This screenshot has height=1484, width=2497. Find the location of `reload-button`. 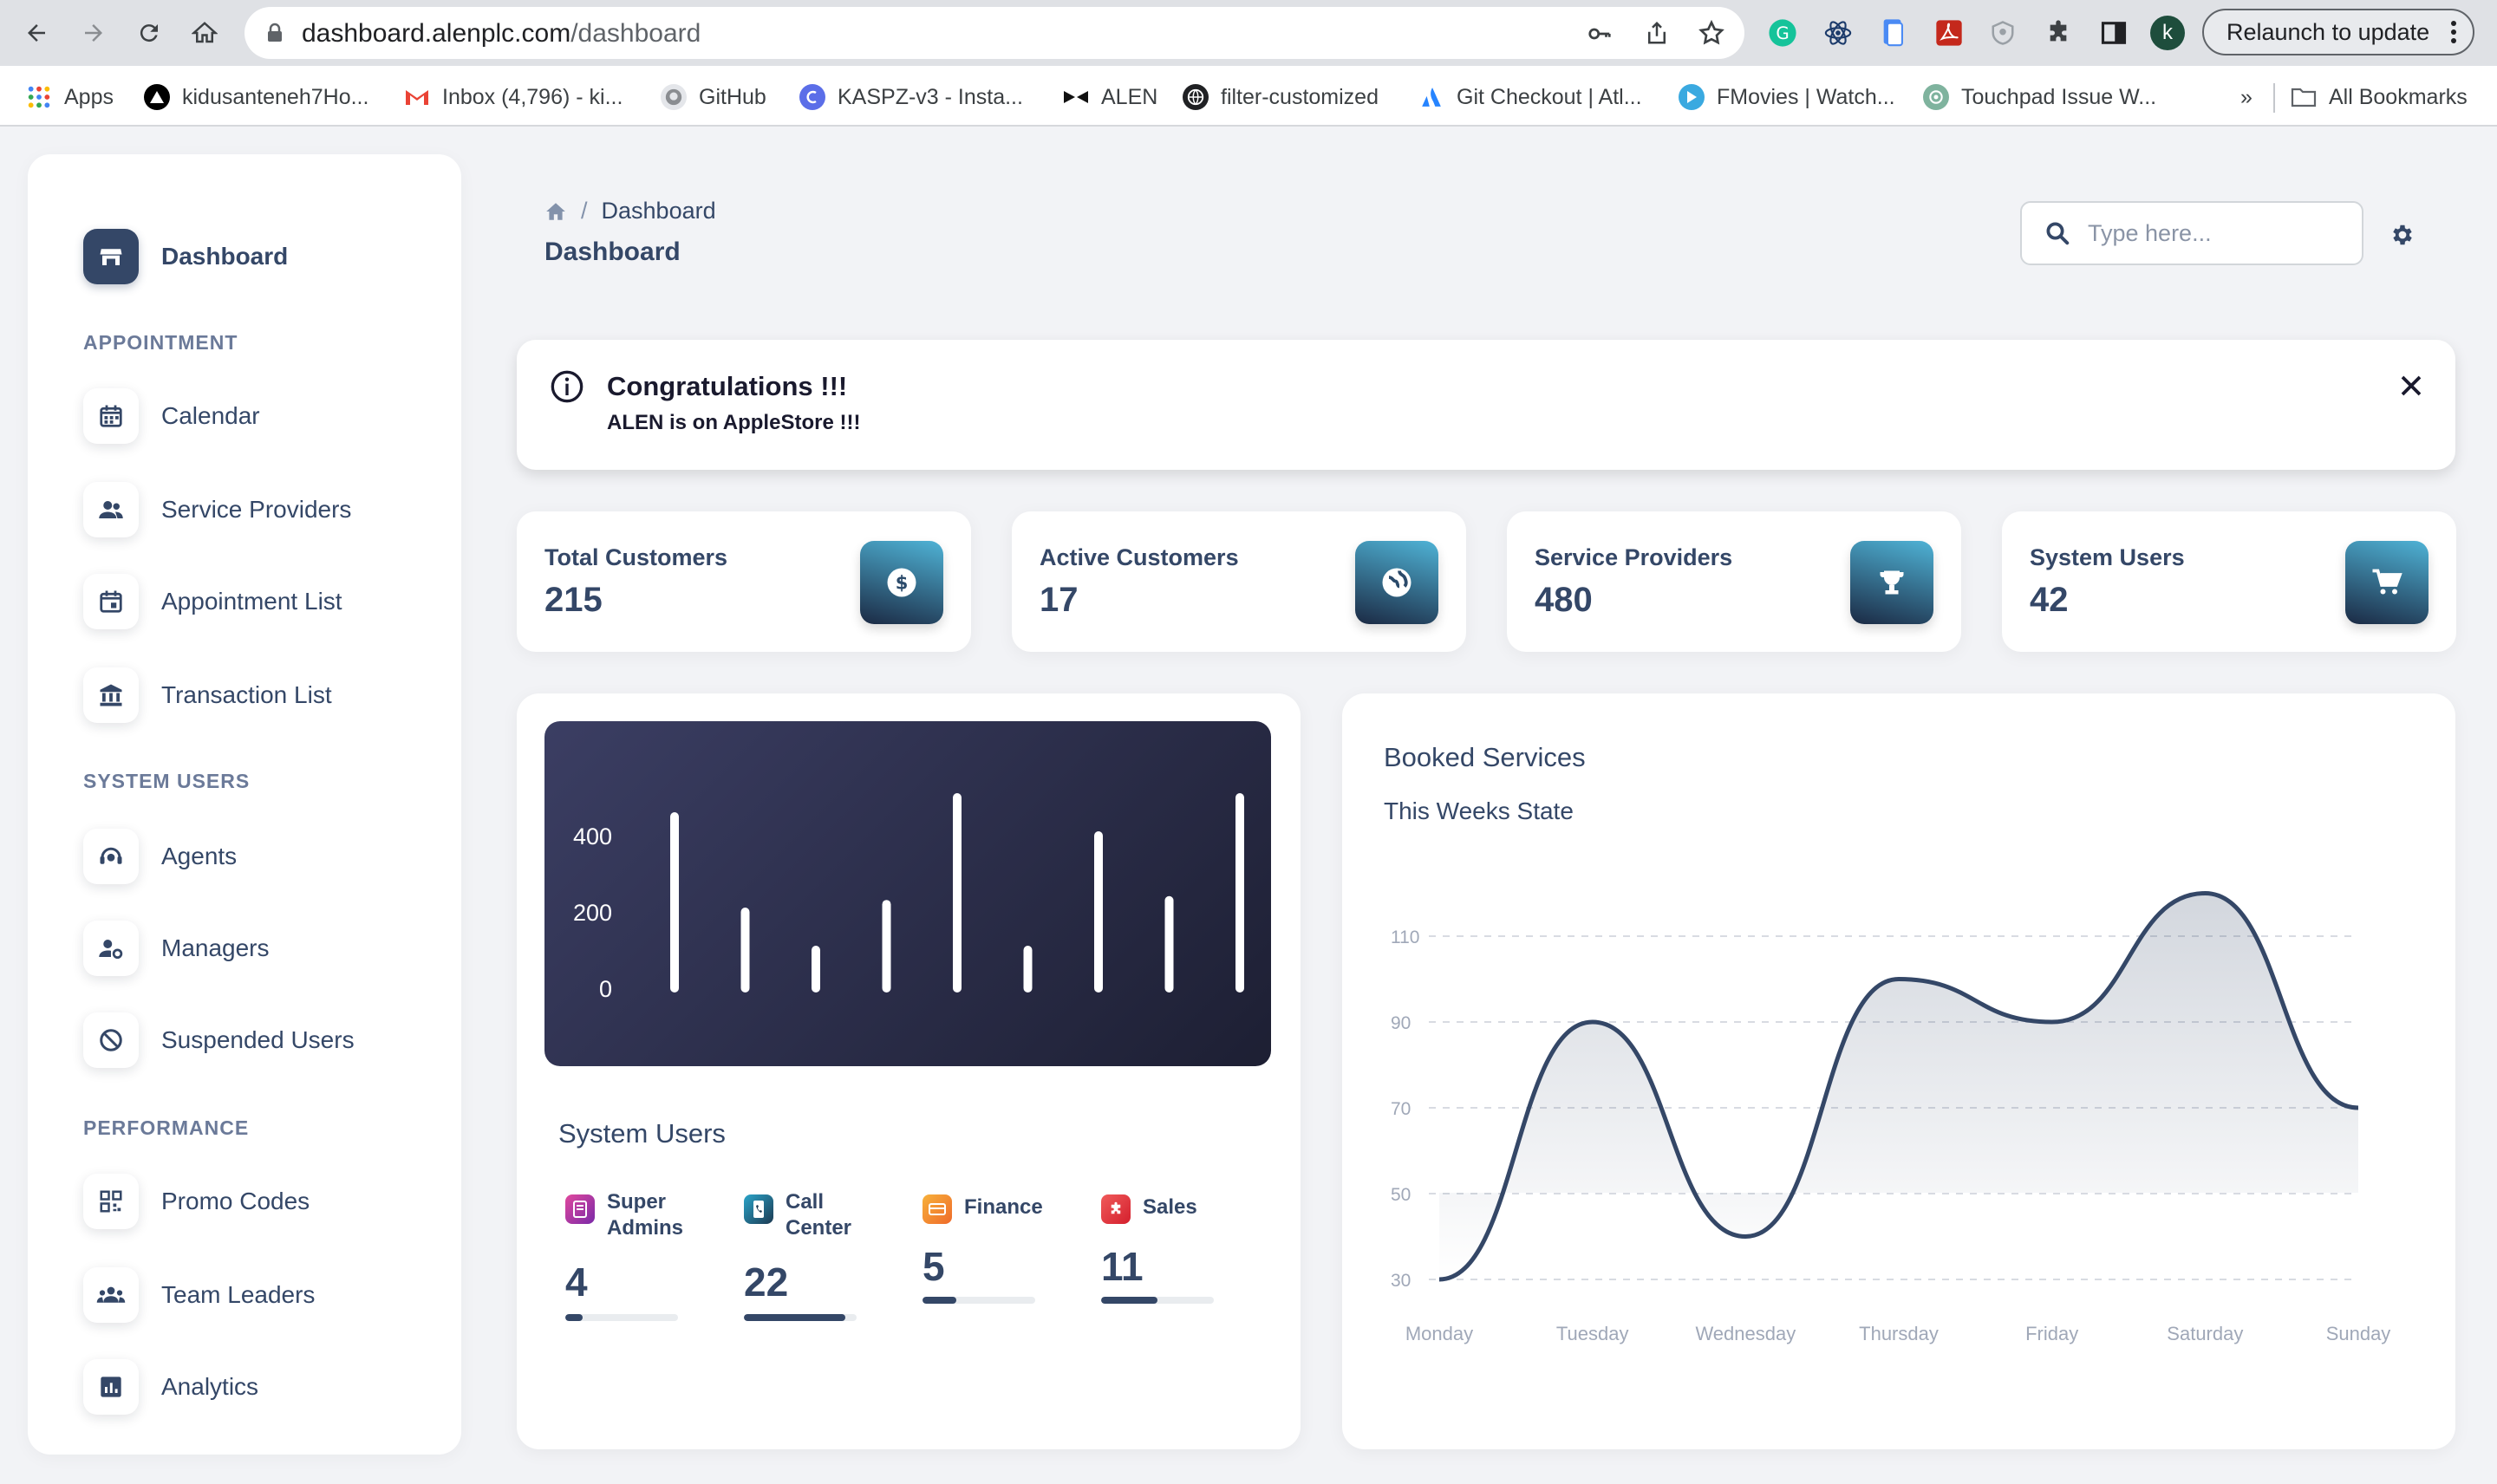

reload-button is located at coordinates (149, 33).